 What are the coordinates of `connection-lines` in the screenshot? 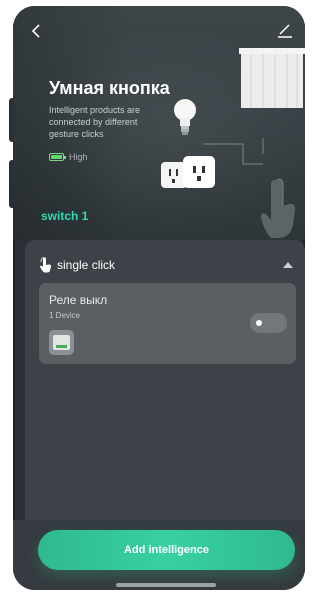 It's located at (233, 151).